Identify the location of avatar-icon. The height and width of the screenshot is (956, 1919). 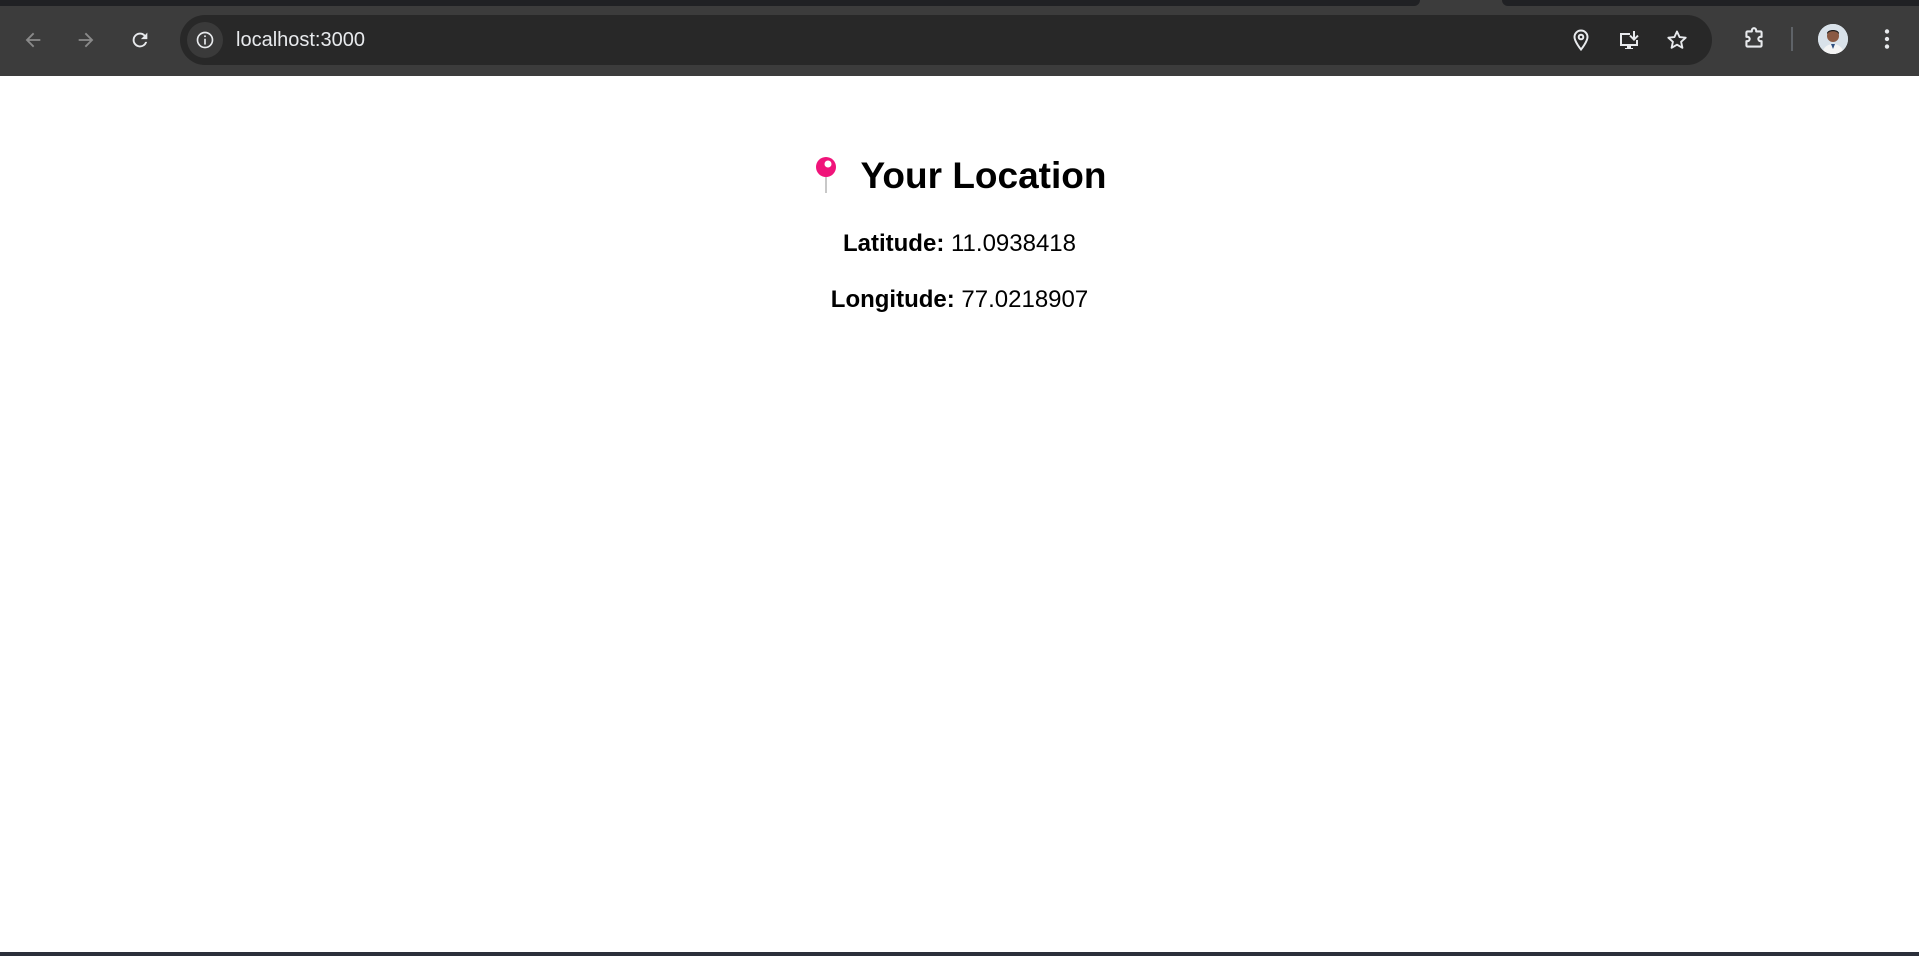
(1833, 39).